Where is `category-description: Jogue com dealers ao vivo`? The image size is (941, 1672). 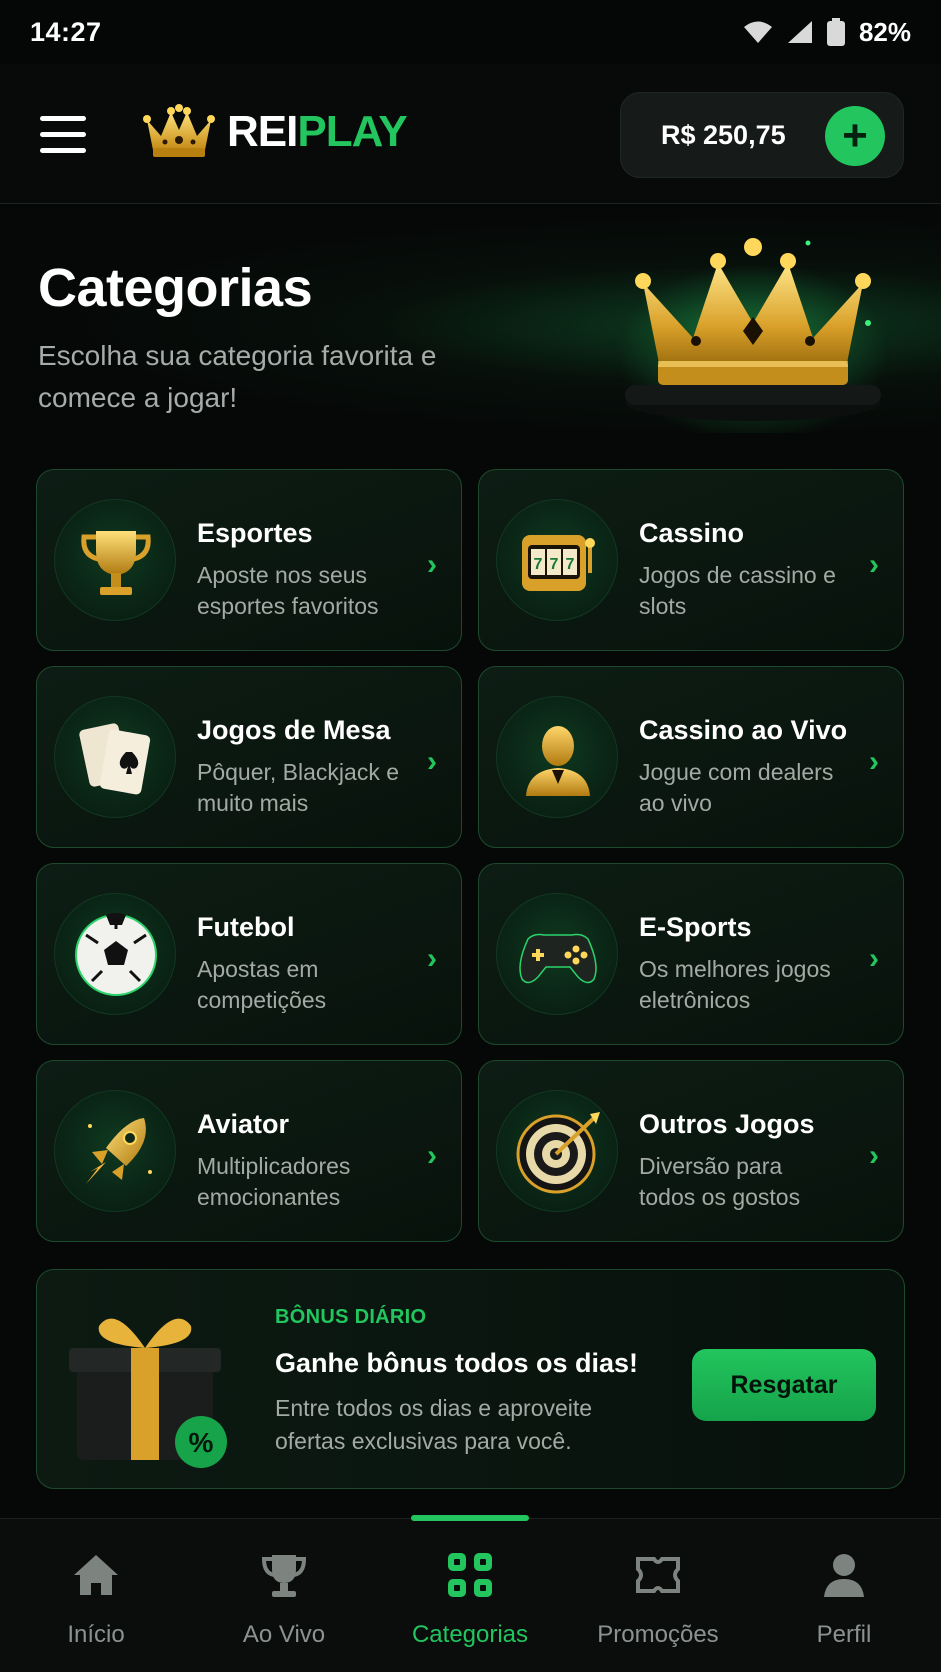 category-description: Jogue com dealers ao vivo is located at coordinates (736, 787).